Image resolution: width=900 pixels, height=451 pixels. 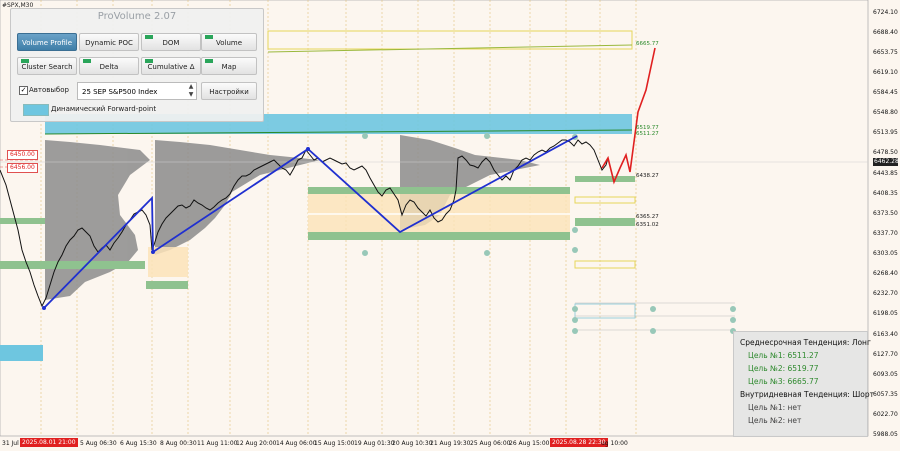 I want to click on stepper-arrows-icon: ▲ ▼, so click(x=191, y=91).